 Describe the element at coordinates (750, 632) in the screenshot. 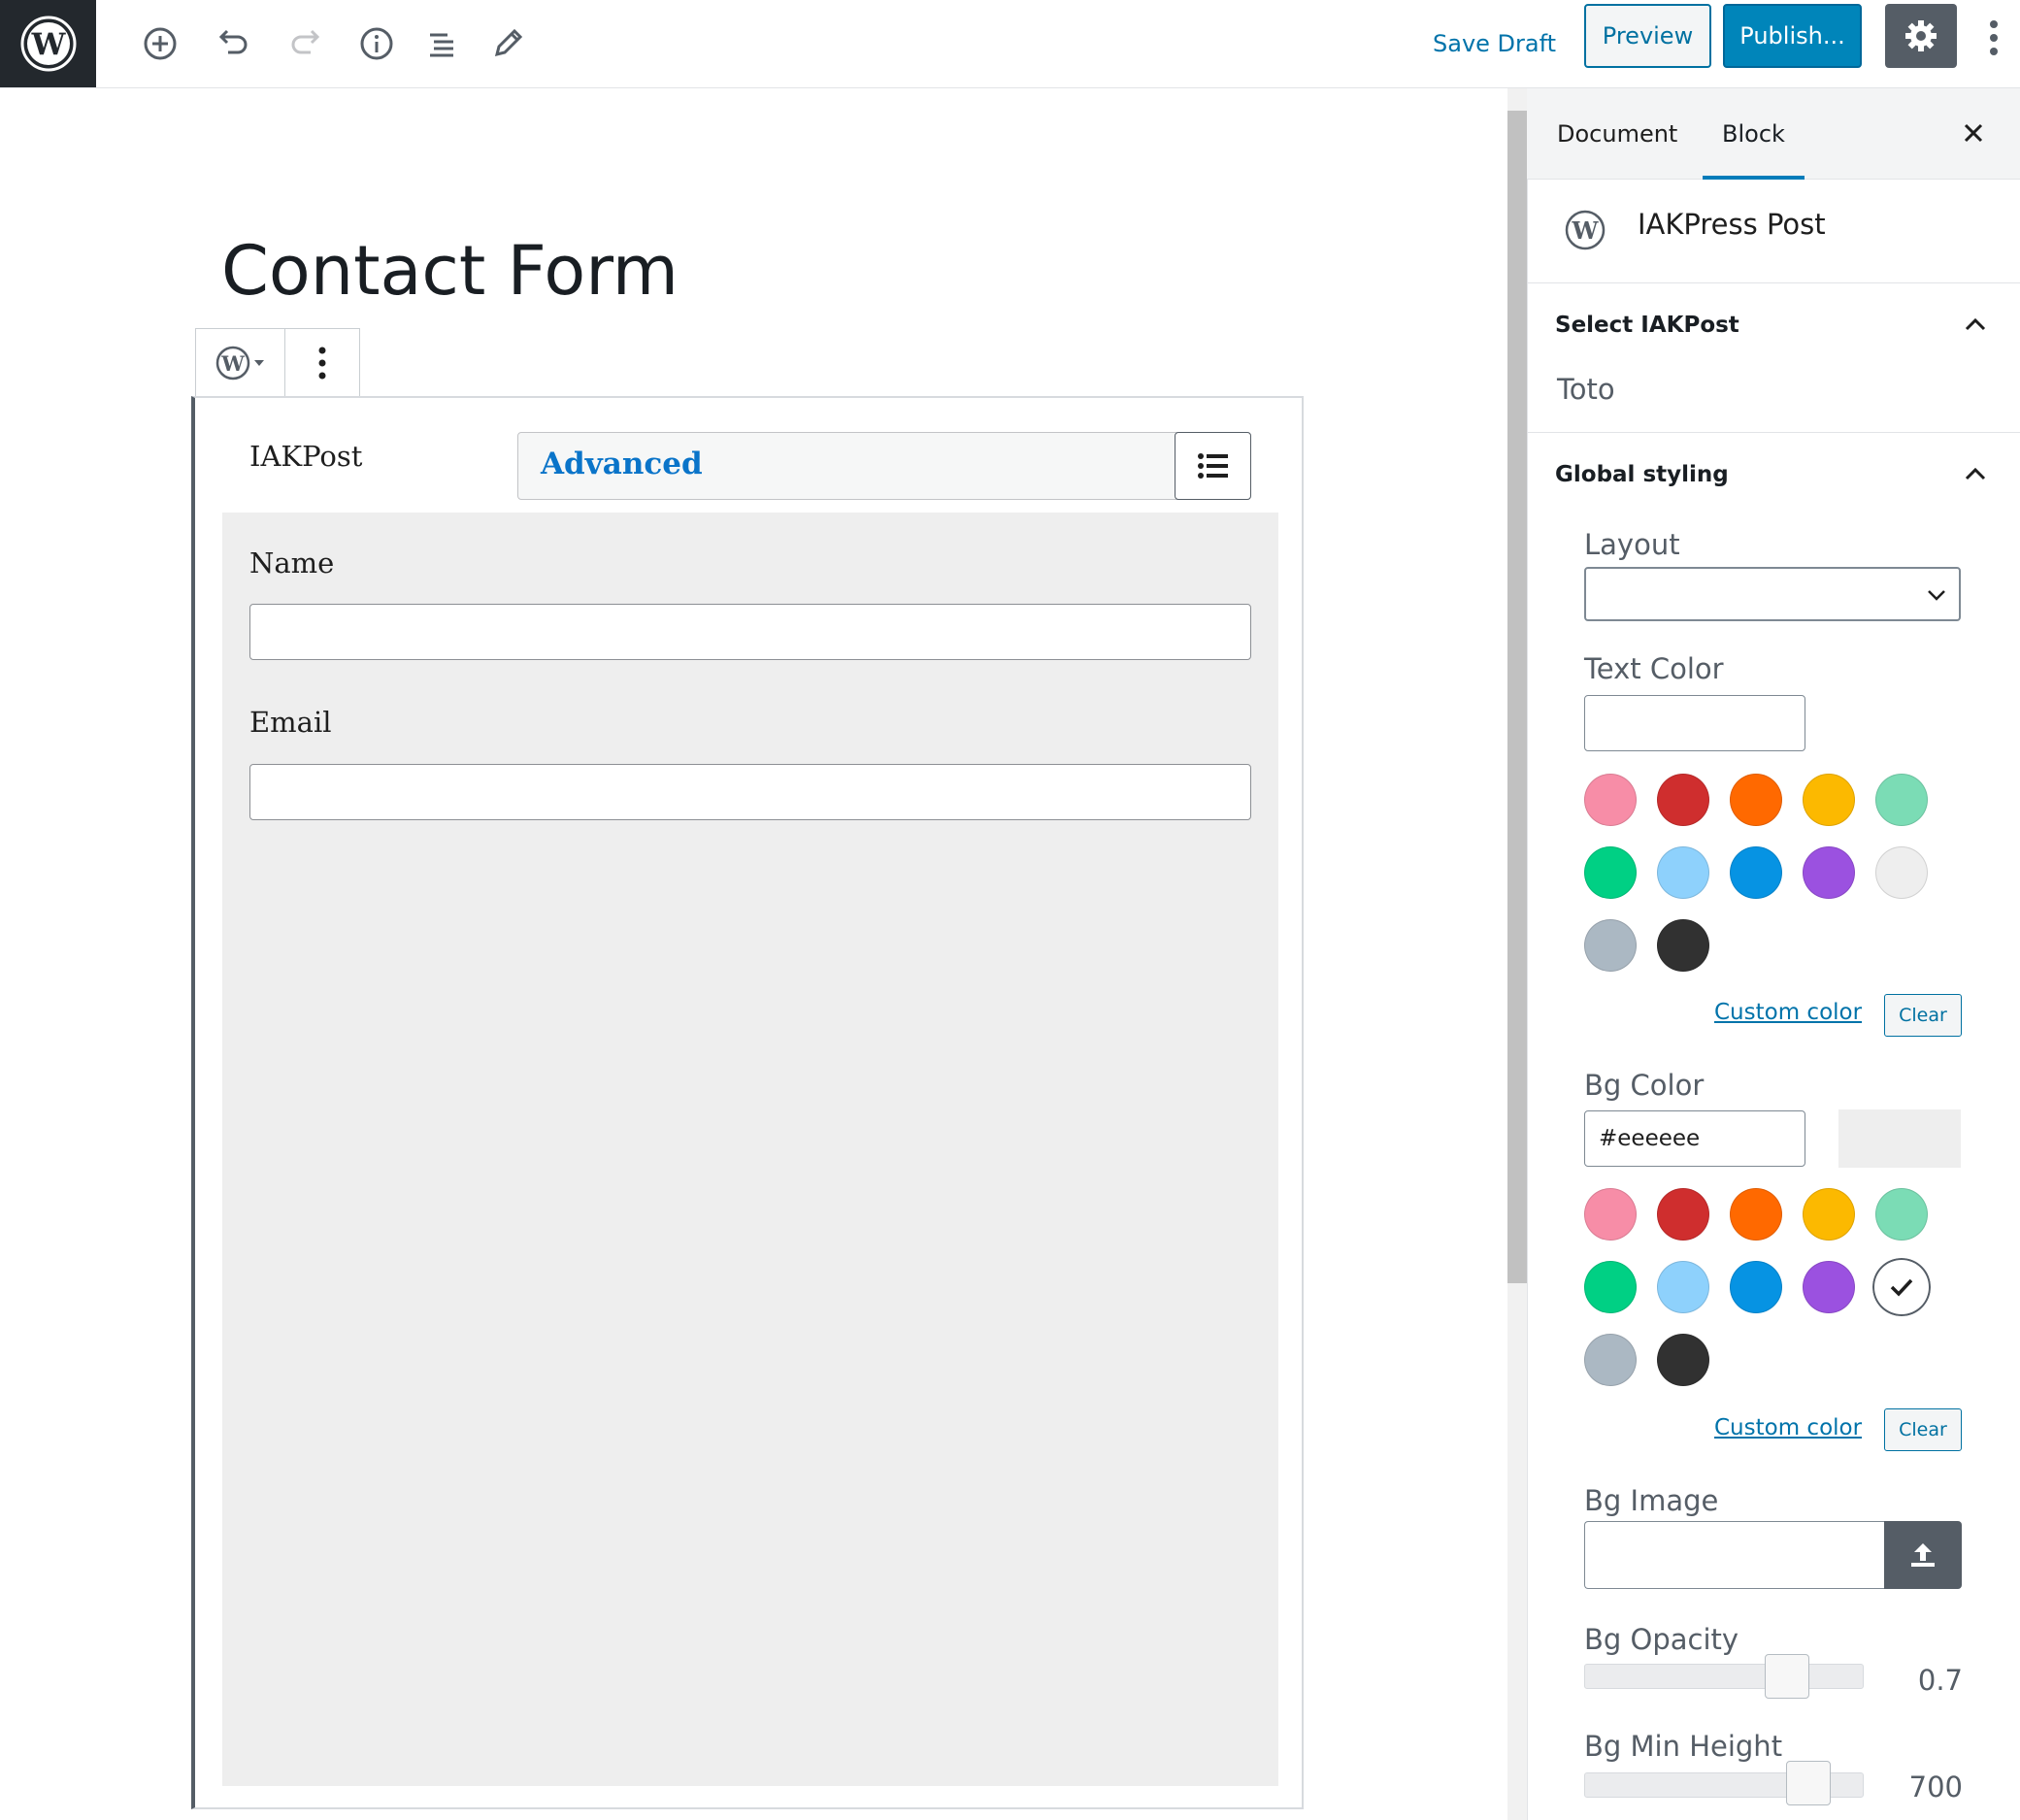

I see `name-field` at that location.